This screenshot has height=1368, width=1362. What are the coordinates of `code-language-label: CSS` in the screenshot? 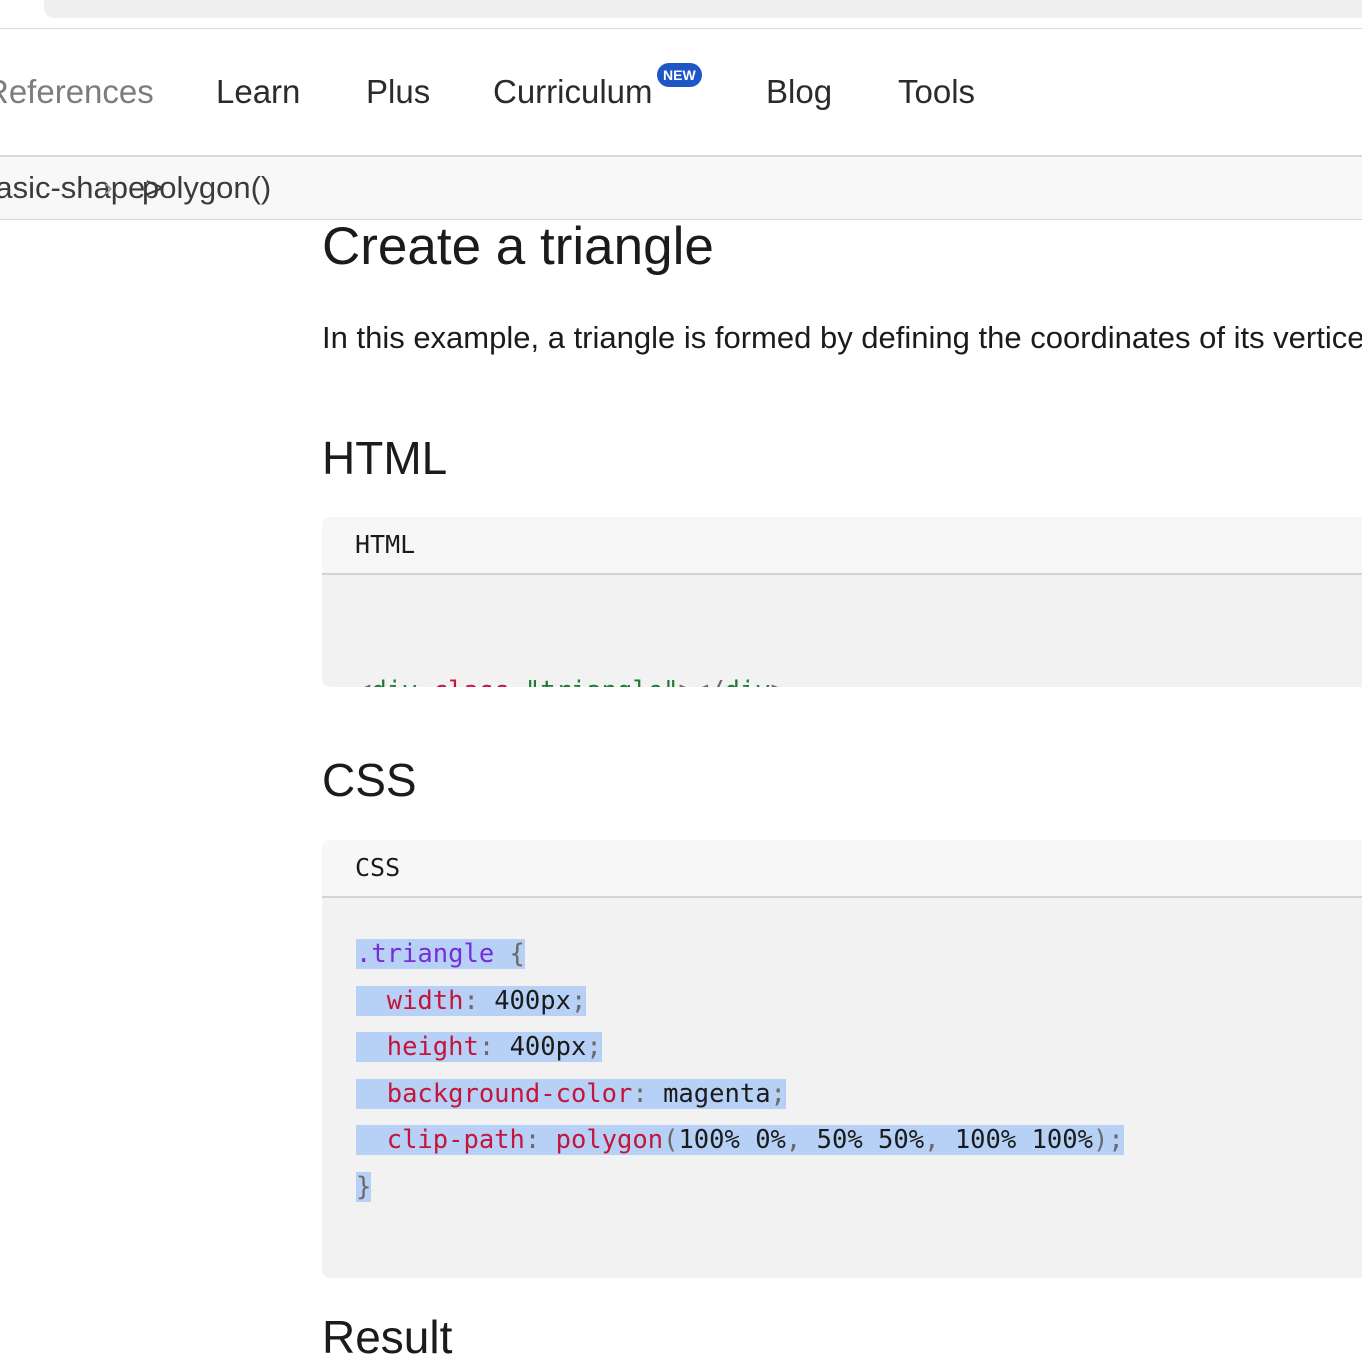 It's located at (842, 869).